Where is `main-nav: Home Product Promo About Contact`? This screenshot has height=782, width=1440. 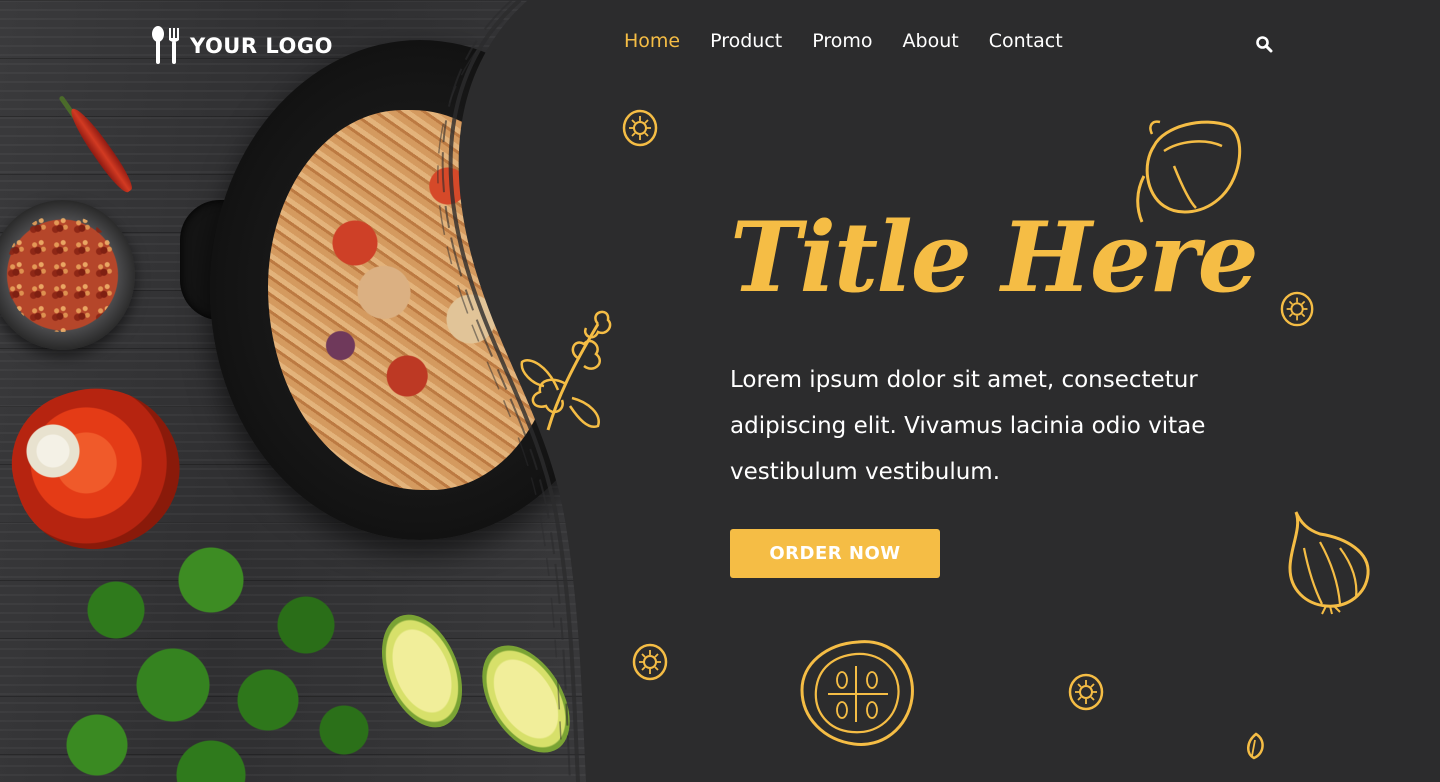
main-nav: Home Product Promo About Contact is located at coordinates (843, 41).